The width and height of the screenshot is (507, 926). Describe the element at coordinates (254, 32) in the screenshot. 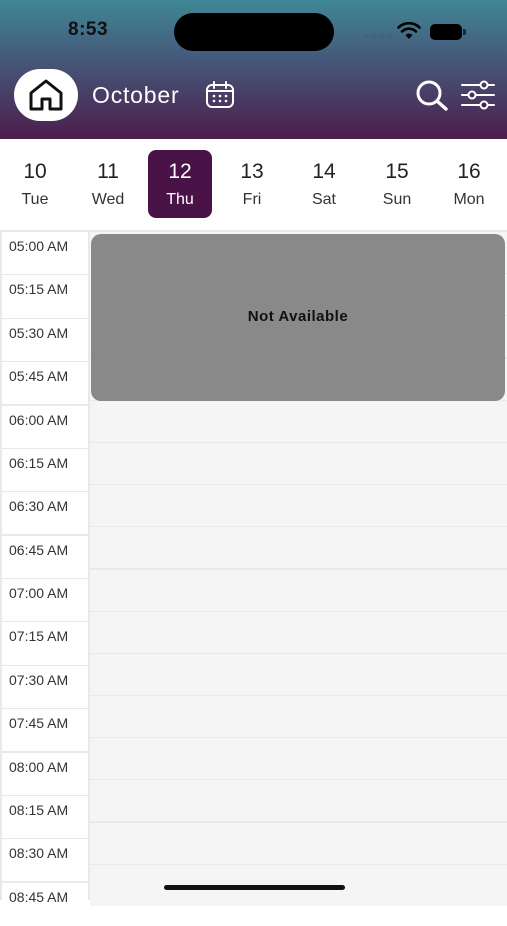

I see `dynamic-island` at that location.